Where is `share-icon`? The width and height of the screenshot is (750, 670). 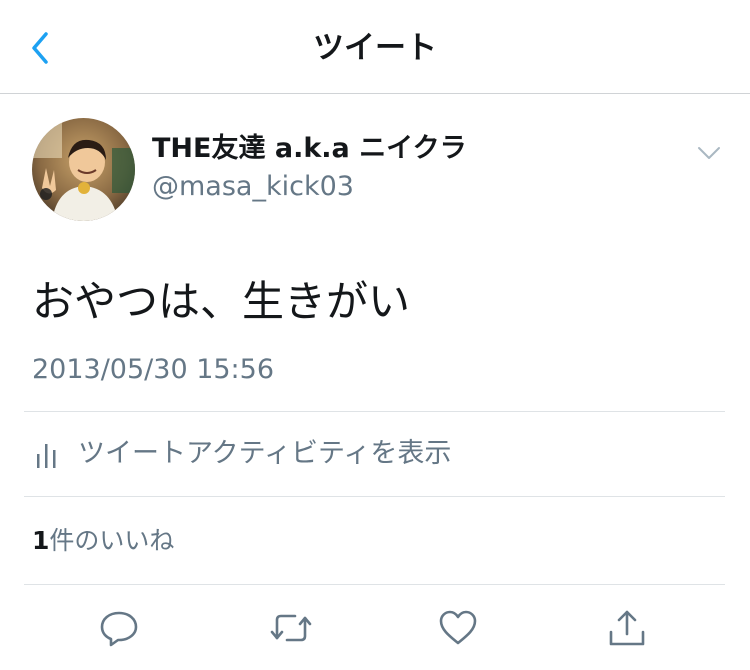 share-icon is located at coordinates (627, 628).